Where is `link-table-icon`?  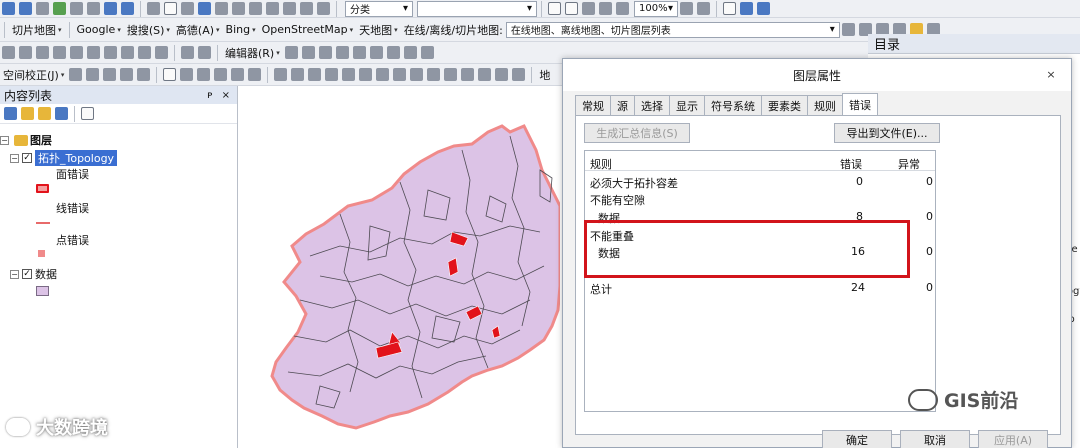
link-table-icon is located at coordinates (170, 74).